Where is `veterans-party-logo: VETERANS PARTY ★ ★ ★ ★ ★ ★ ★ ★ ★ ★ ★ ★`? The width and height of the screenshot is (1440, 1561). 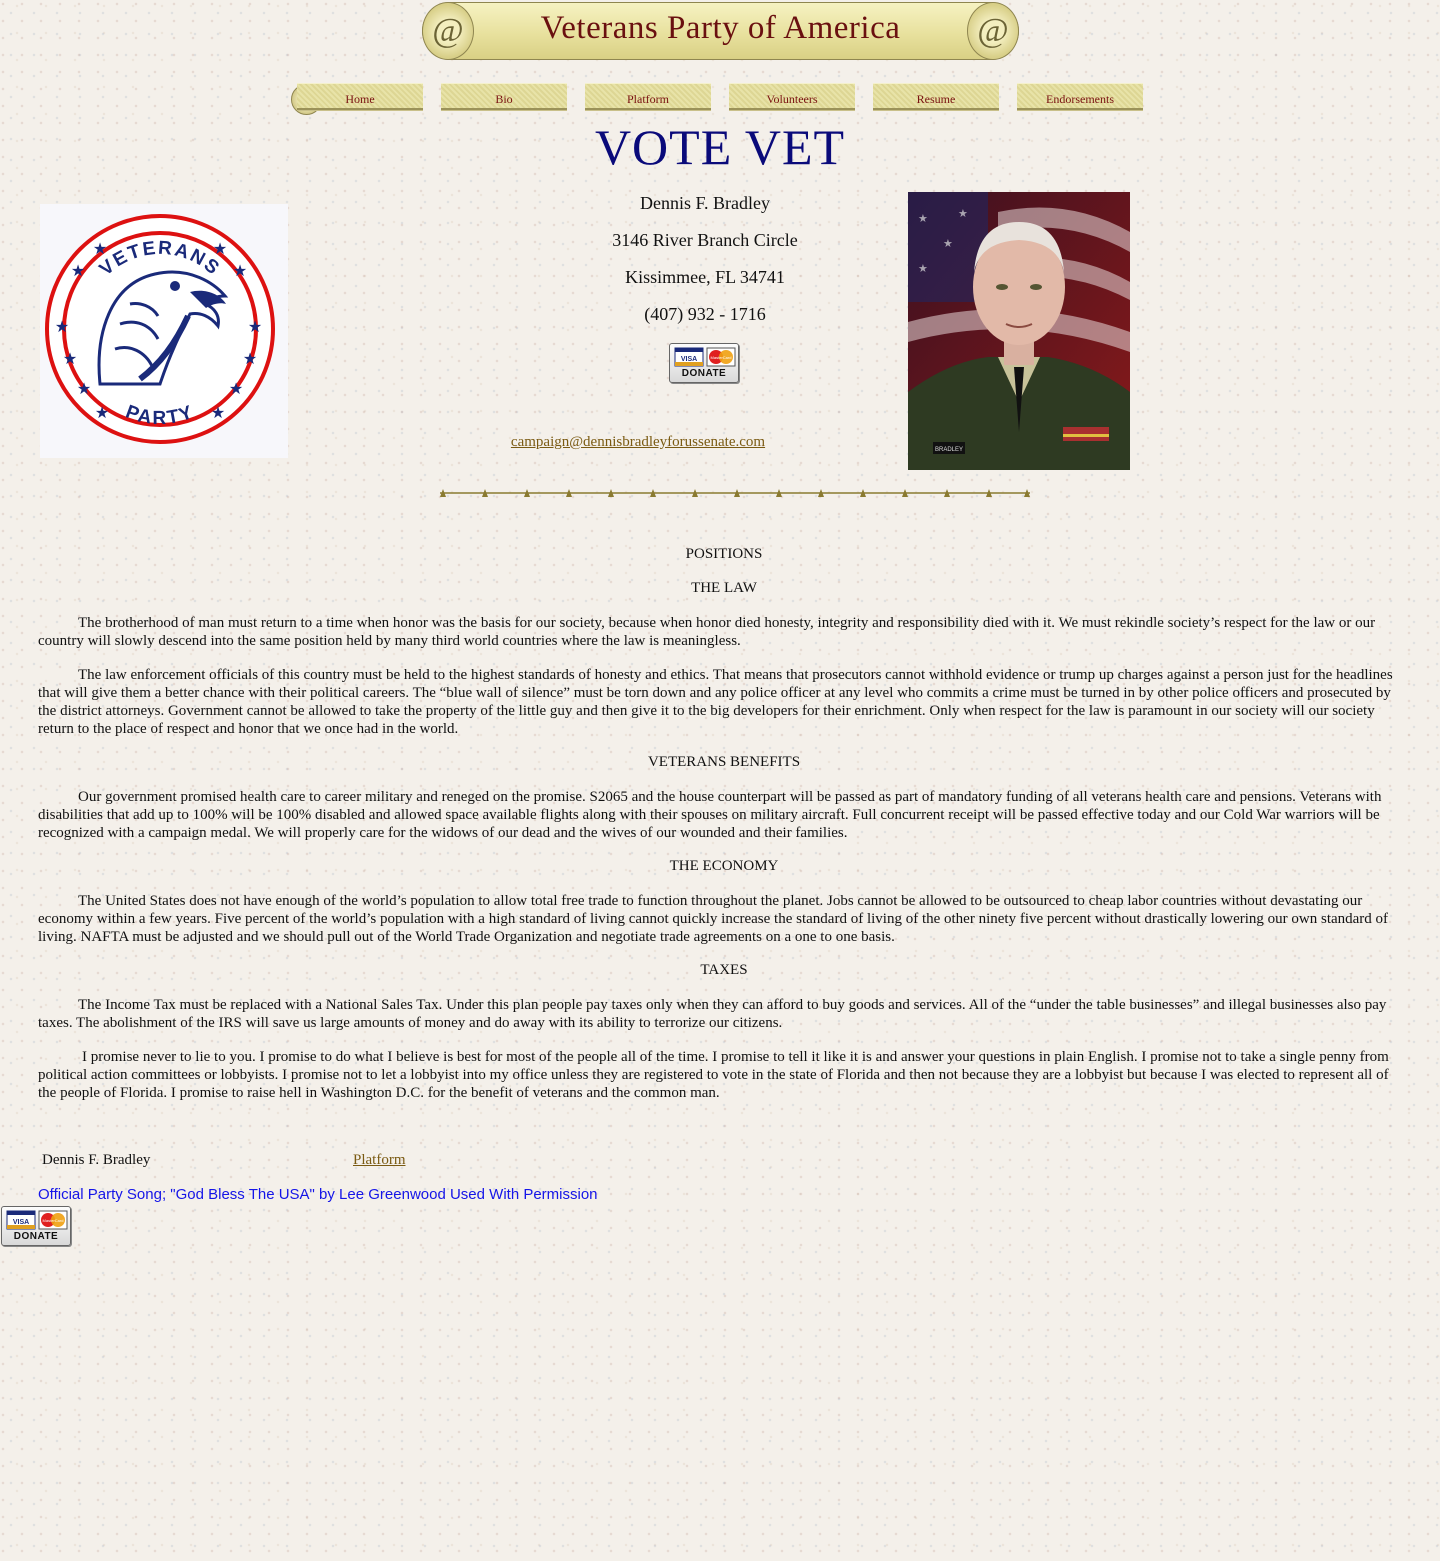
veterans-party-logo: VETERANS PARTY ★ ★ ★ ★ ★ ★ ★ ★ ★ ★ ★ ★ is located at coordinates (164, 331).